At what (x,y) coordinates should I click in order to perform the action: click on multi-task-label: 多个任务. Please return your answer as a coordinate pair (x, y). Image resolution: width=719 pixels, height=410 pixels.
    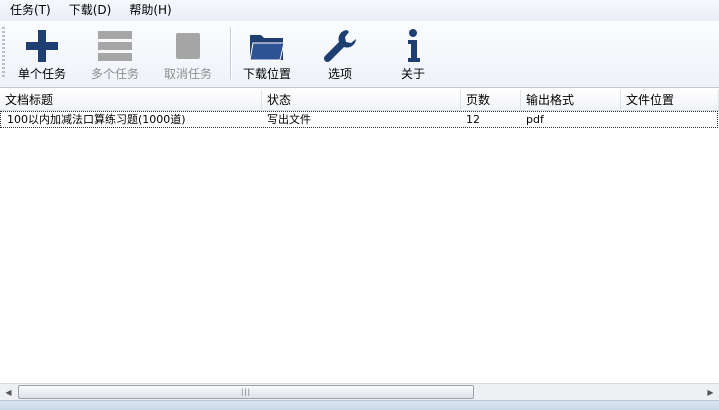
    Looking at the image, I should click on (114, 74).